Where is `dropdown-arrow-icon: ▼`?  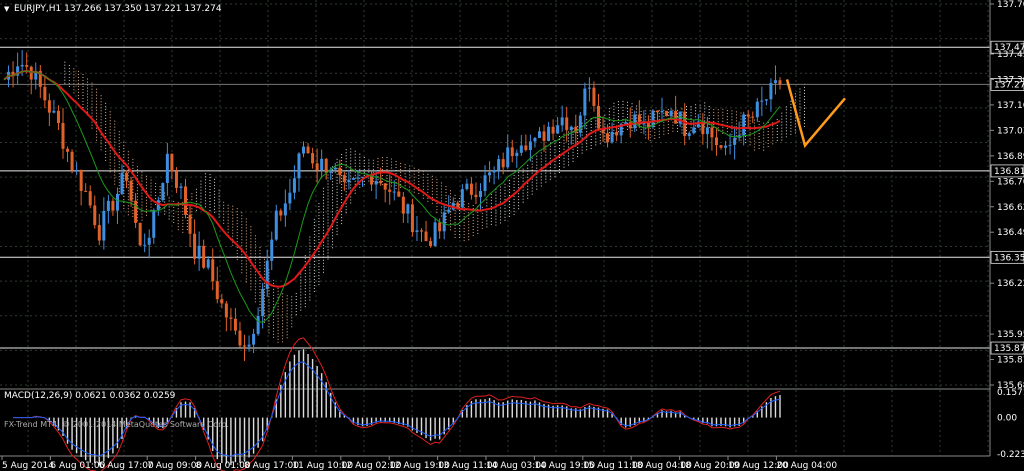
dropdown-arrow-icon: ▼ is located at coordinates (7, 9).